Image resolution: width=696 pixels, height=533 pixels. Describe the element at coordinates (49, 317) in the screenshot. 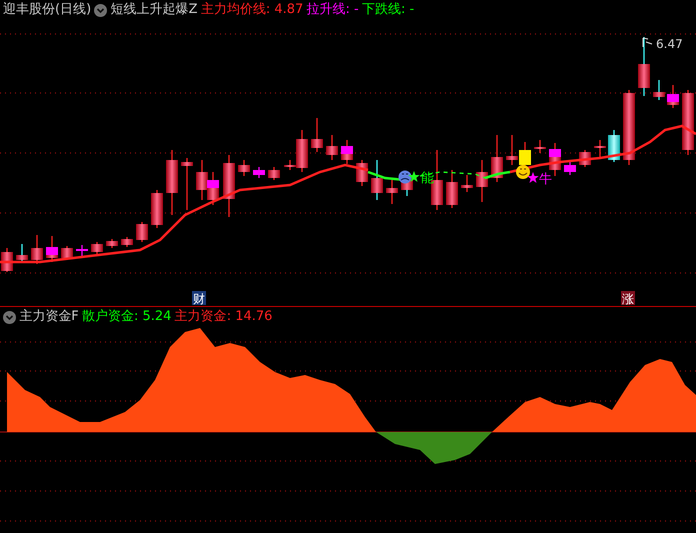

I see `indicator-name: 主力资金F` at that location.